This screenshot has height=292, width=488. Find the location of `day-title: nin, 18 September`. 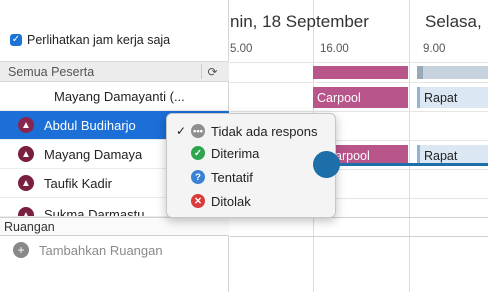

day-title: nin, 18 September is located at coordinates (299, 21).